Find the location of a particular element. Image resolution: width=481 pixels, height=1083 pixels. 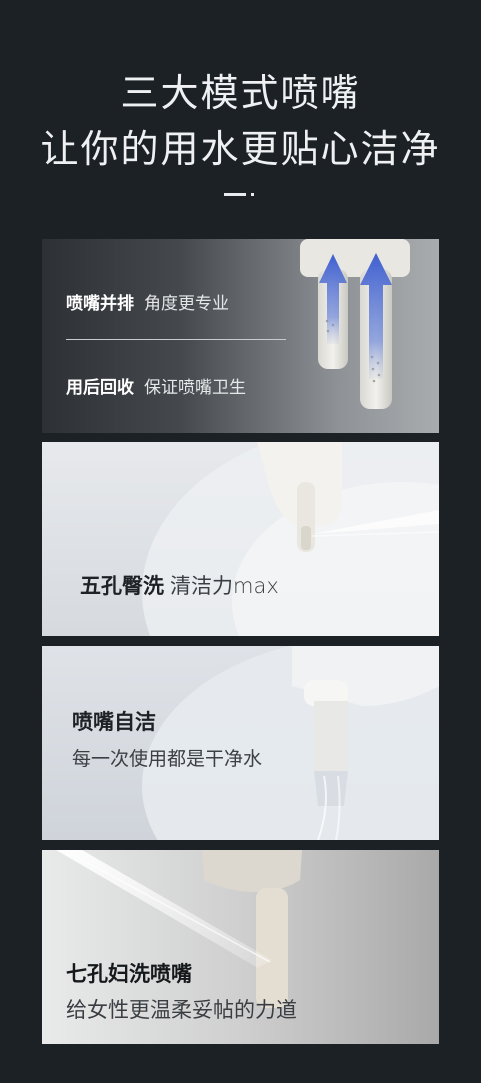

panel-self-clean: 喷嘴自洁 每一次使用都是干净水 is located at coordinates (240, 743).